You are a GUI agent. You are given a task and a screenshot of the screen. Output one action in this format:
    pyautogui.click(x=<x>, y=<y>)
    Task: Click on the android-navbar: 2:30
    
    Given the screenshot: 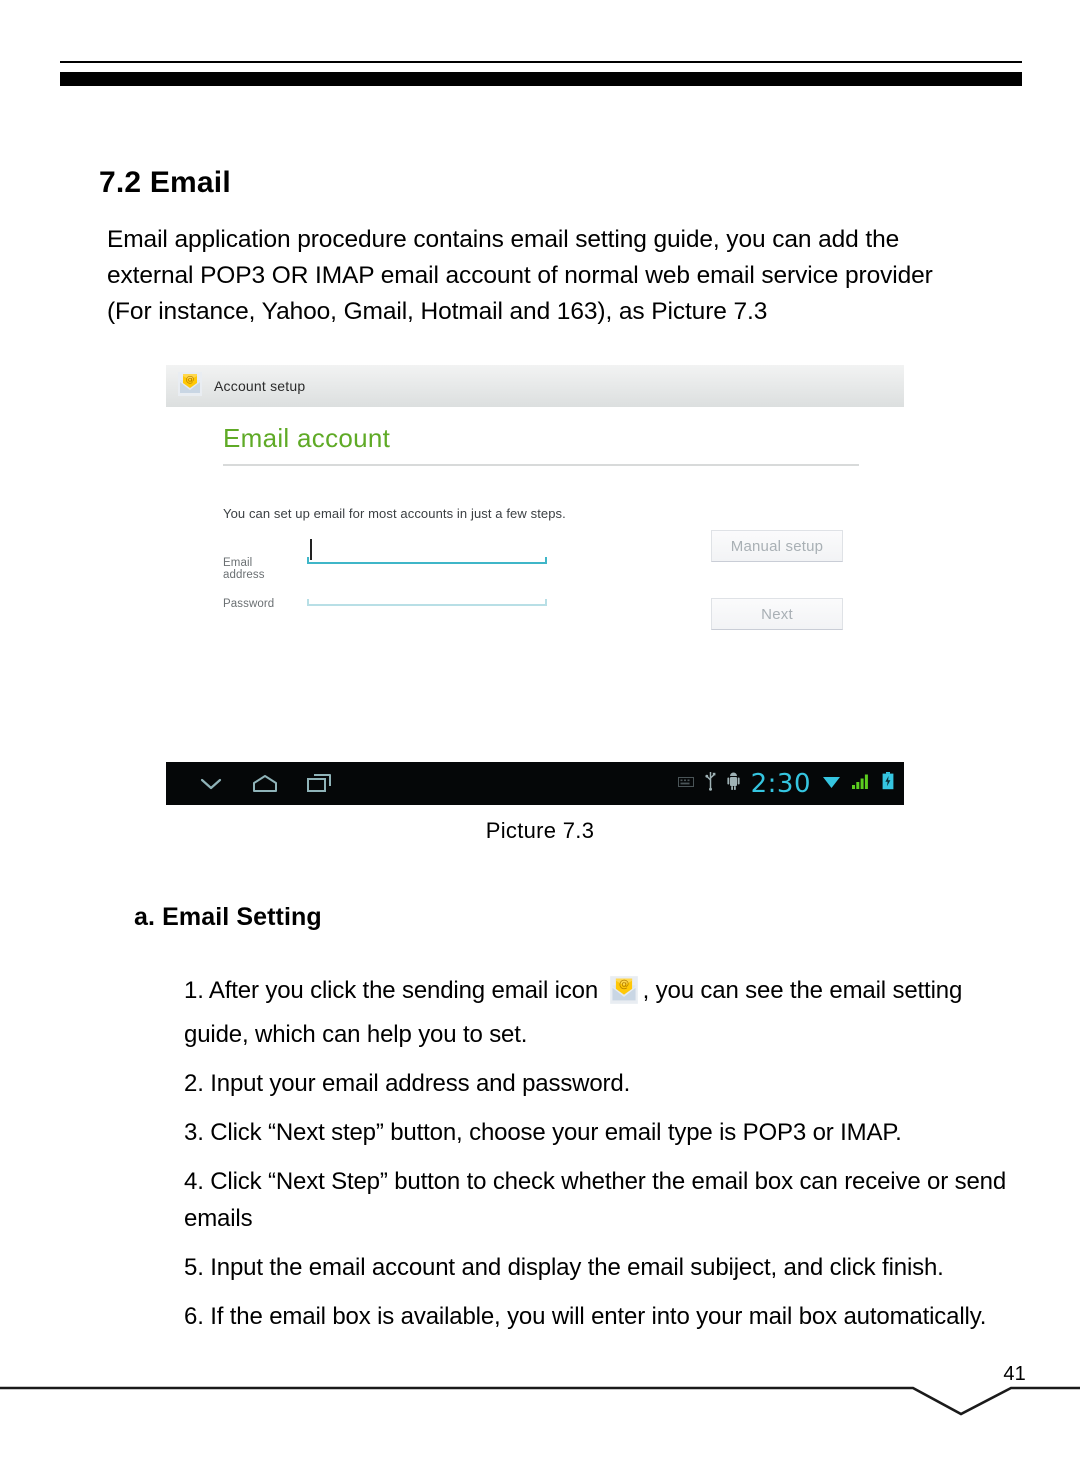 What is the action you would take?
    pyautogui.click(x=535, y=783)
    